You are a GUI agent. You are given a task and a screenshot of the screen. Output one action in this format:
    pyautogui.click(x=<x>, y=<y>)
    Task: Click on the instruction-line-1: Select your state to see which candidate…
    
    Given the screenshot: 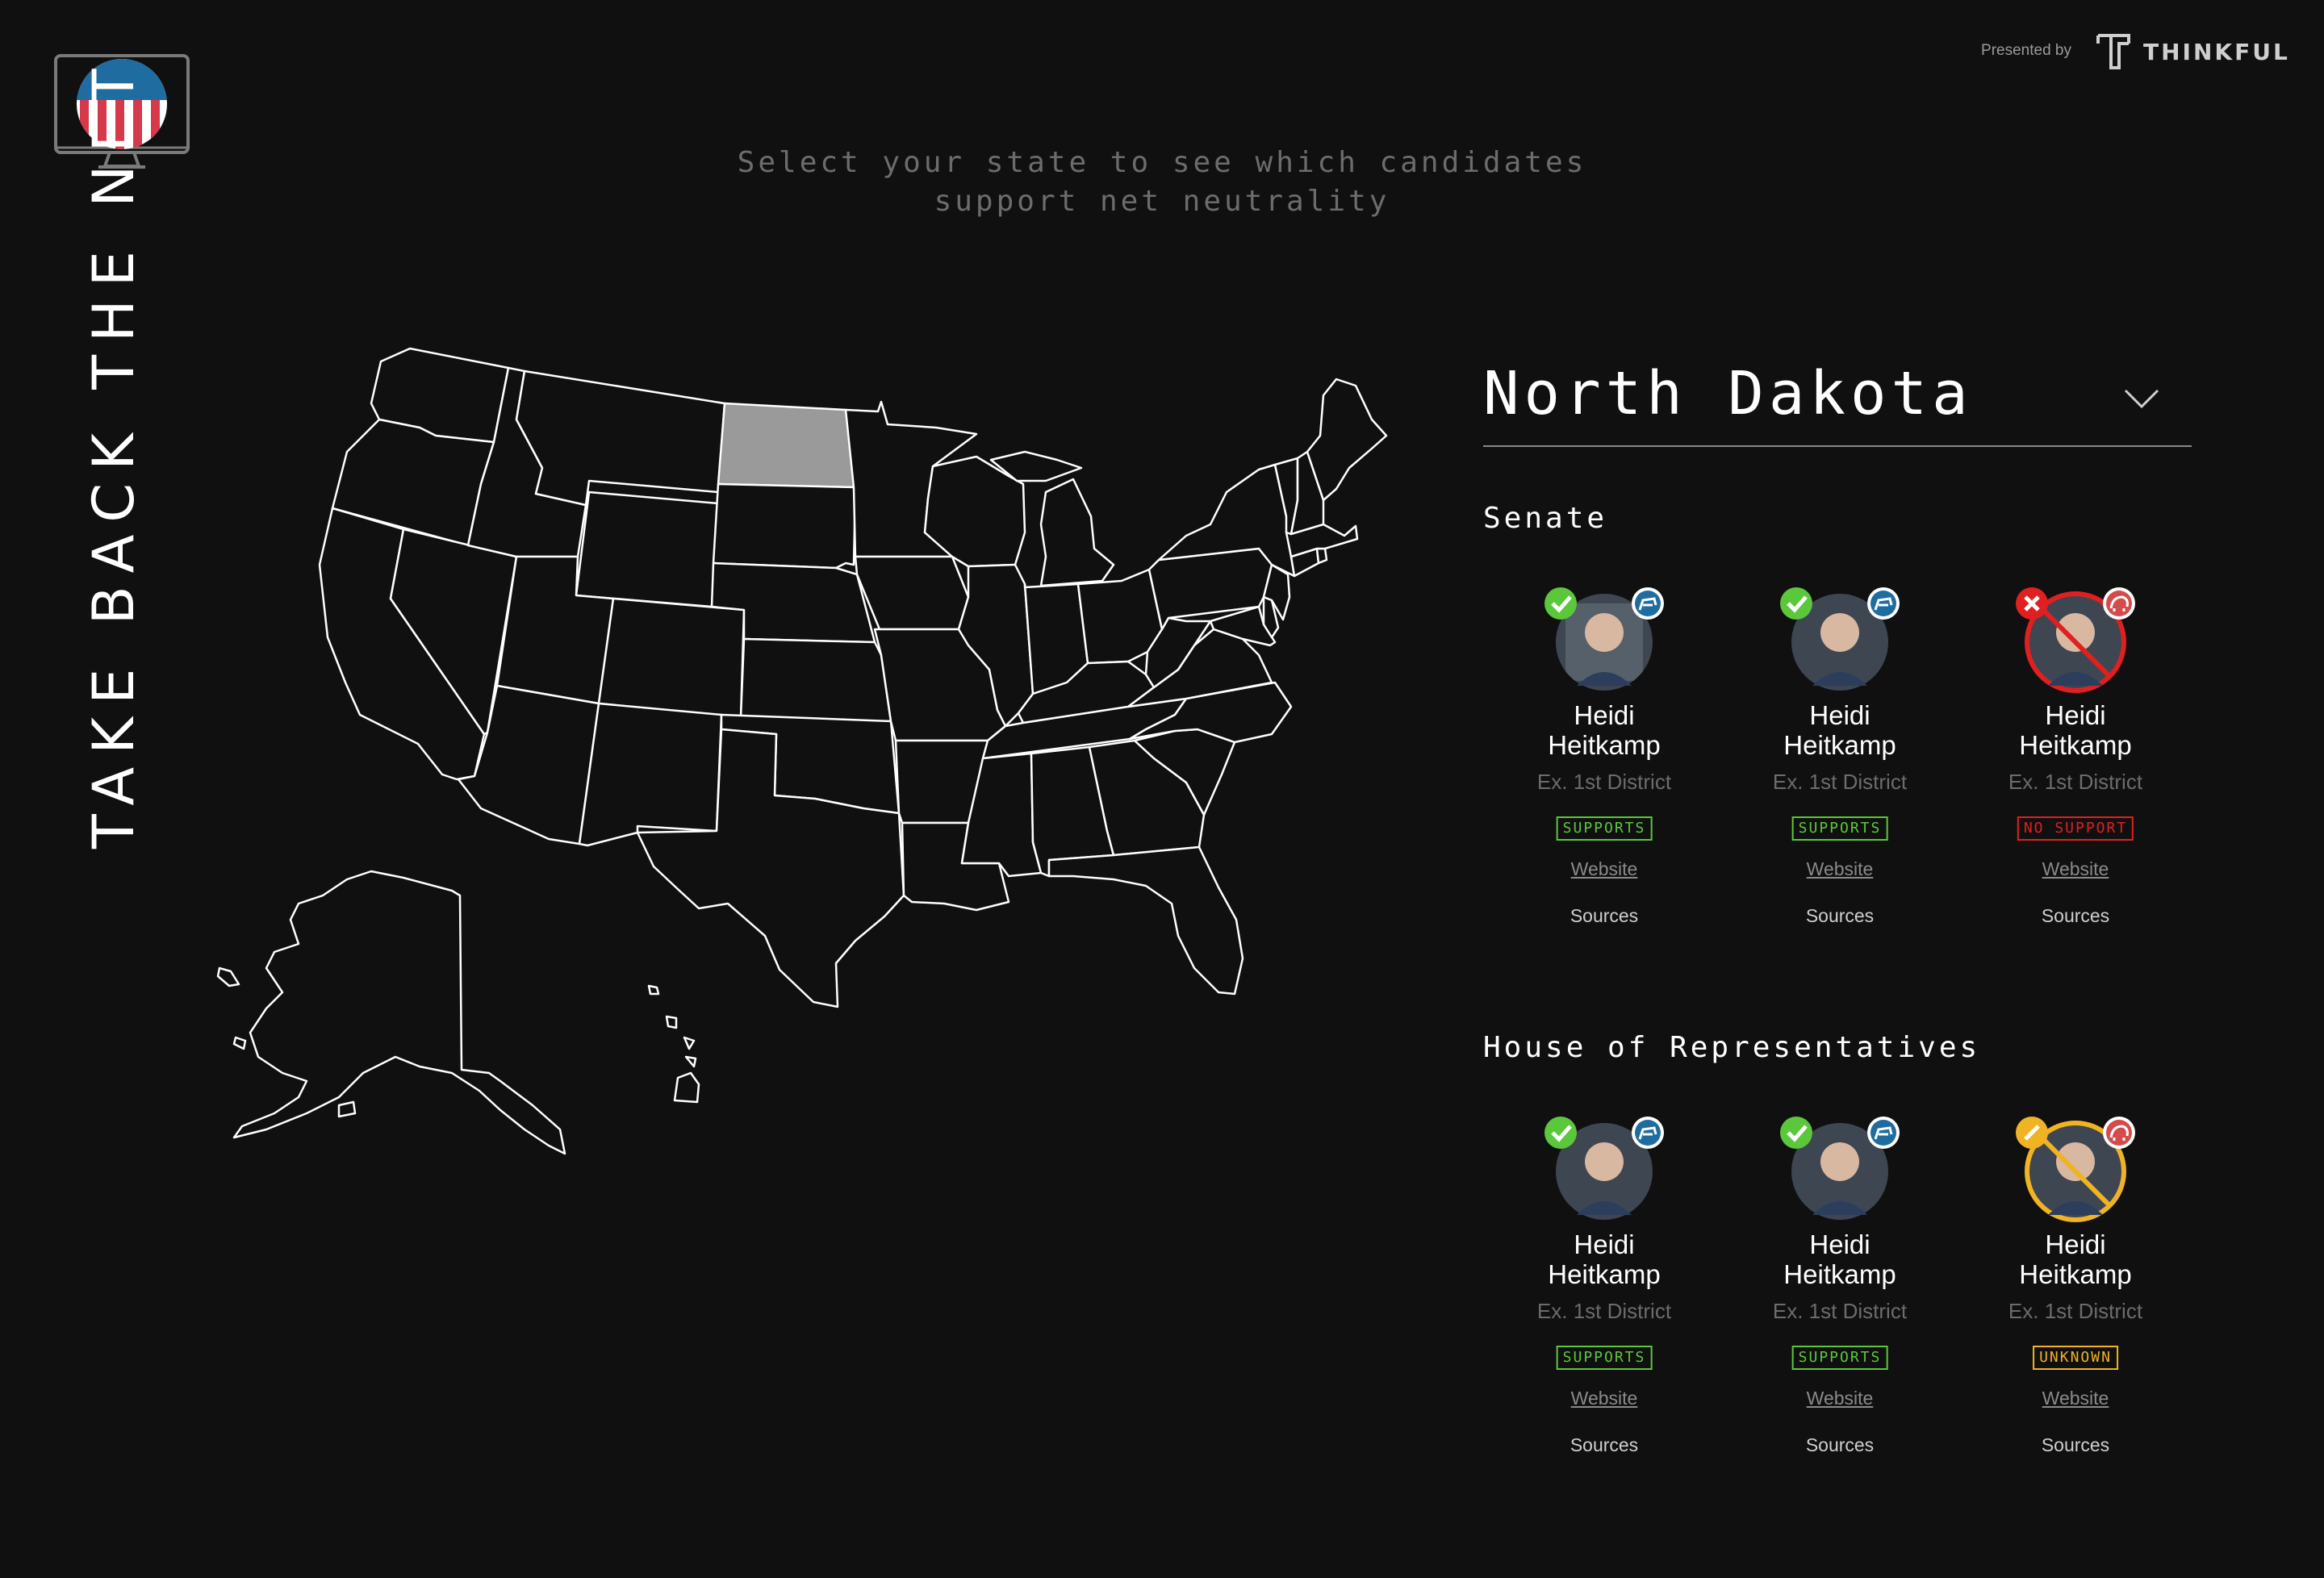 What is the action you would take?
    pyautogui.click(x=1162, y=162)
    